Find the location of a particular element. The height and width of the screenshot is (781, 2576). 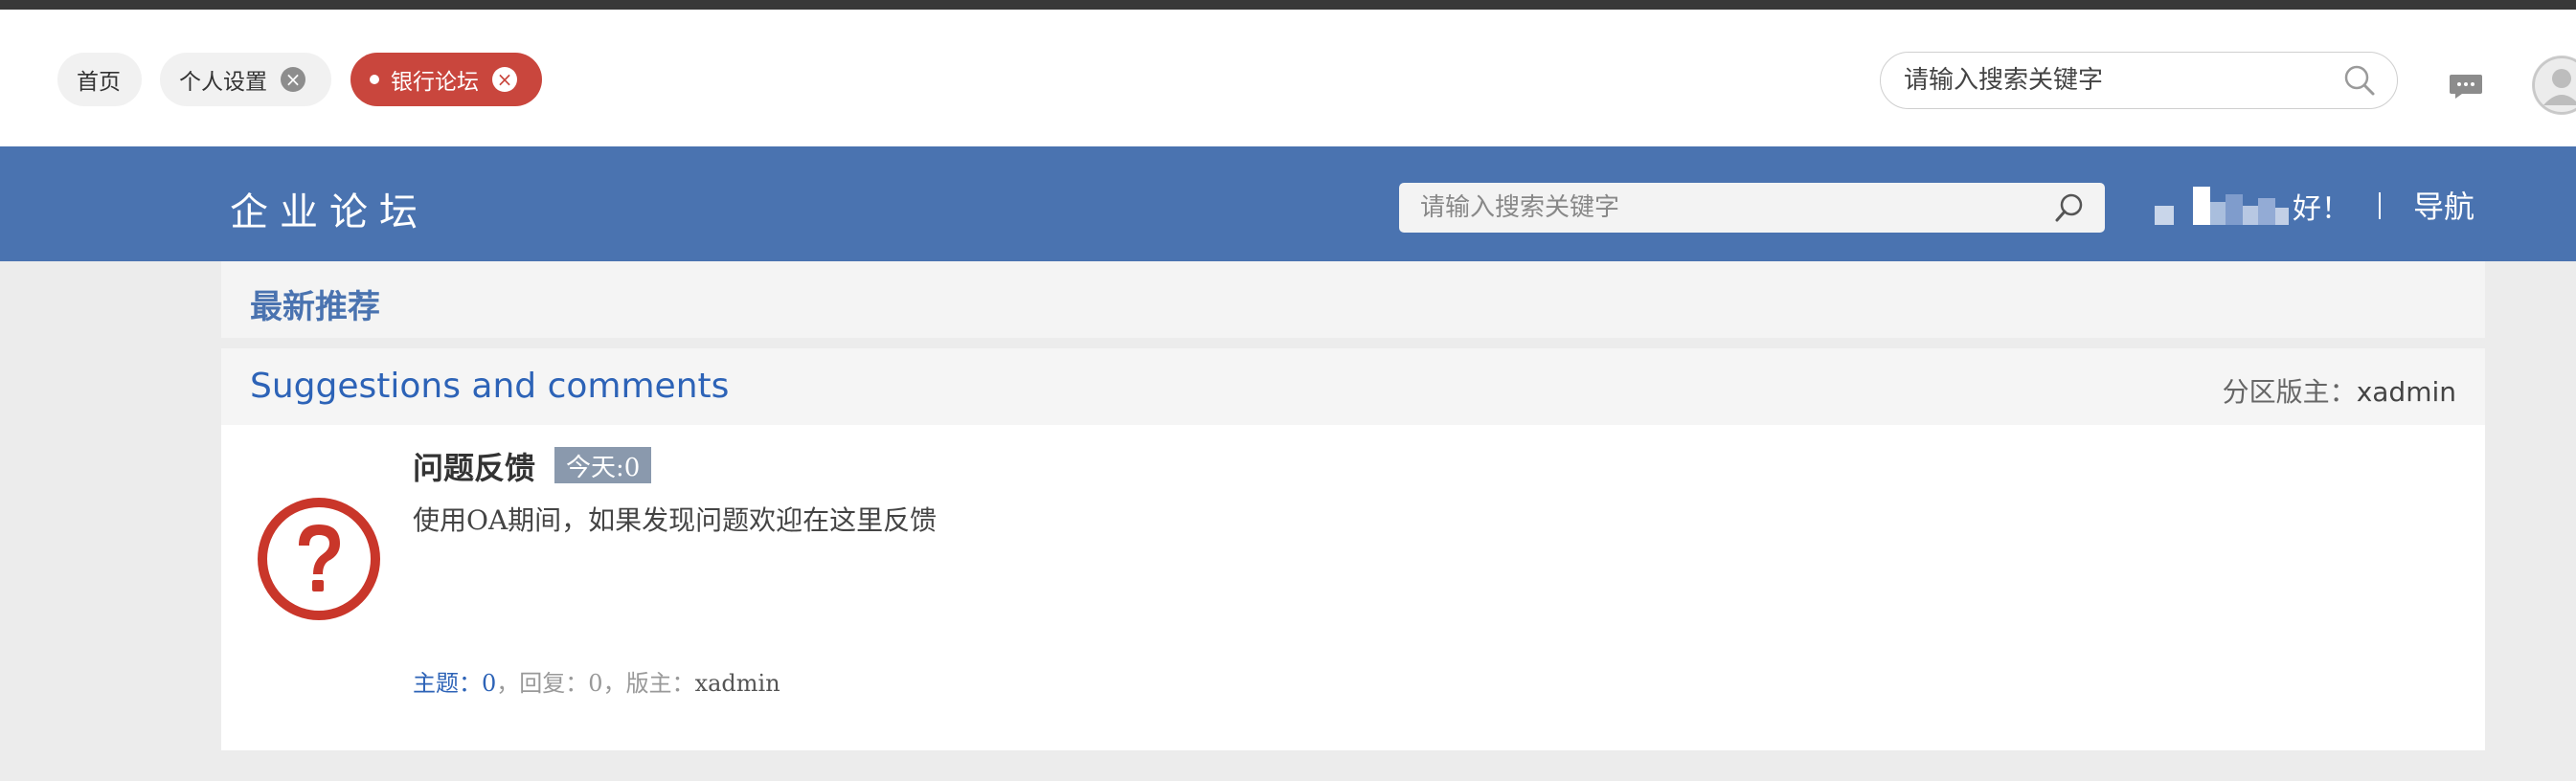

topics-count: 0 is located at coordinates (489, 684).